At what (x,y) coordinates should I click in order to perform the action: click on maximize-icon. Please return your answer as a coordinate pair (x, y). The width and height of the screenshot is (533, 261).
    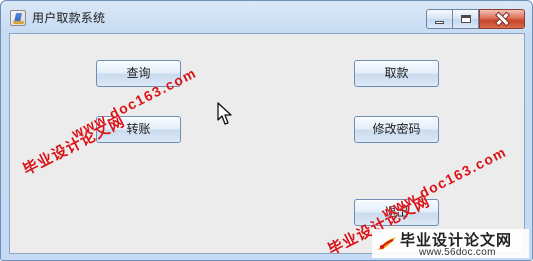
    Looking at the image, I should click on (465, 19).